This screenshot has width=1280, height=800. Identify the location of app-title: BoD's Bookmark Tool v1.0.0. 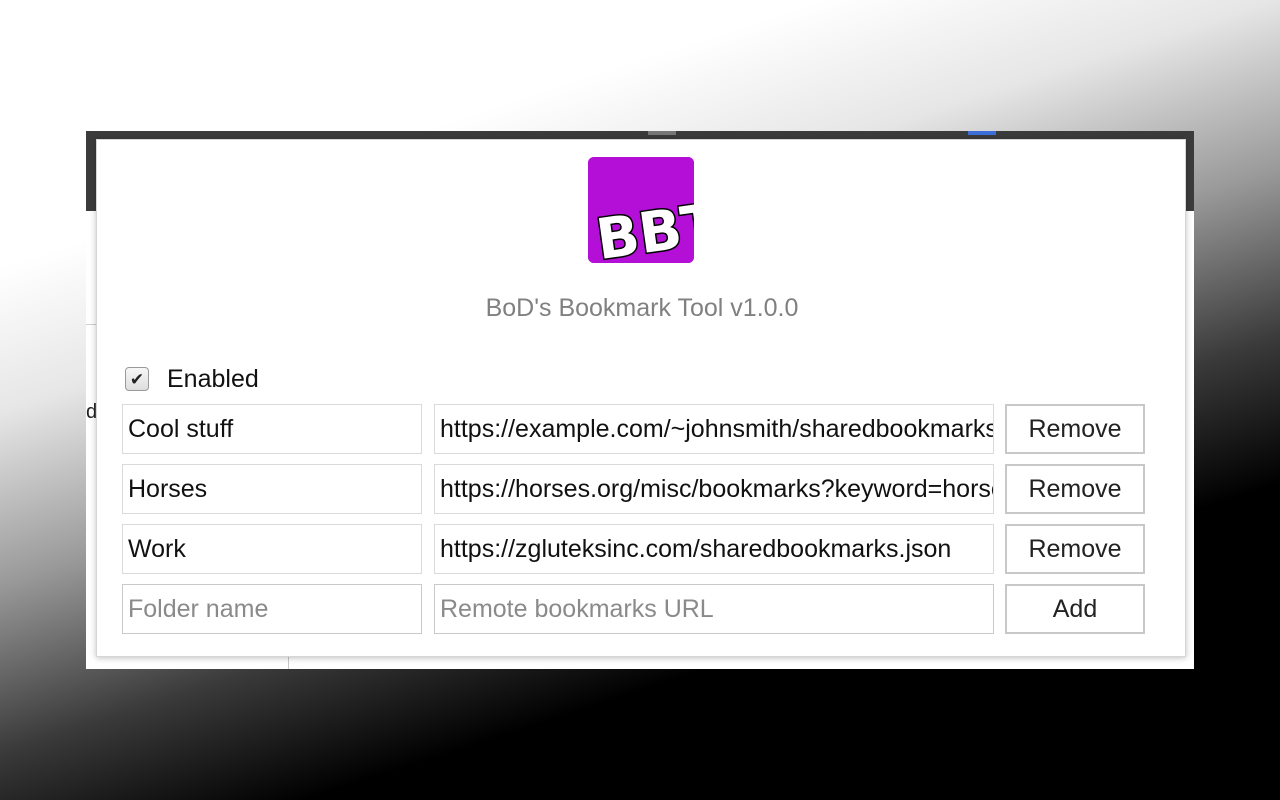
(642, 308).